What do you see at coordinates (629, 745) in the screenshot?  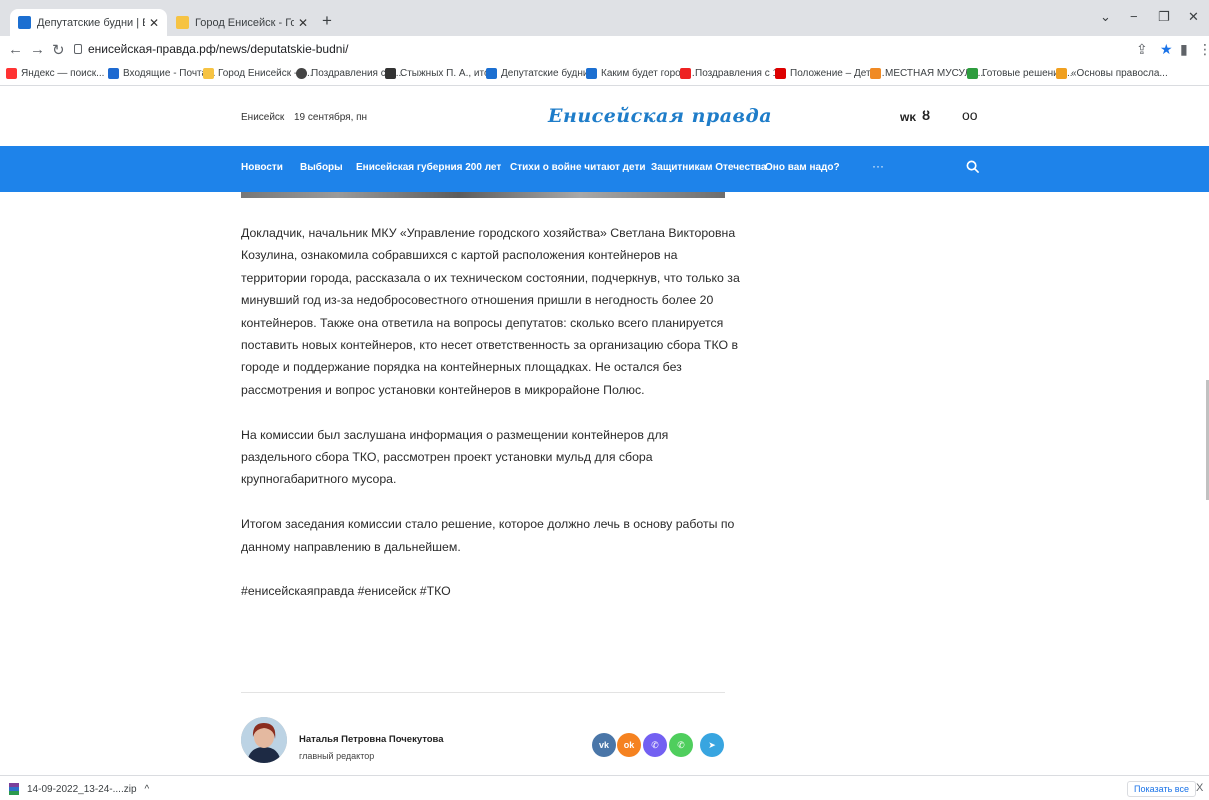 I see `share-ok-icon: ok` at bounding box center [629, 745].